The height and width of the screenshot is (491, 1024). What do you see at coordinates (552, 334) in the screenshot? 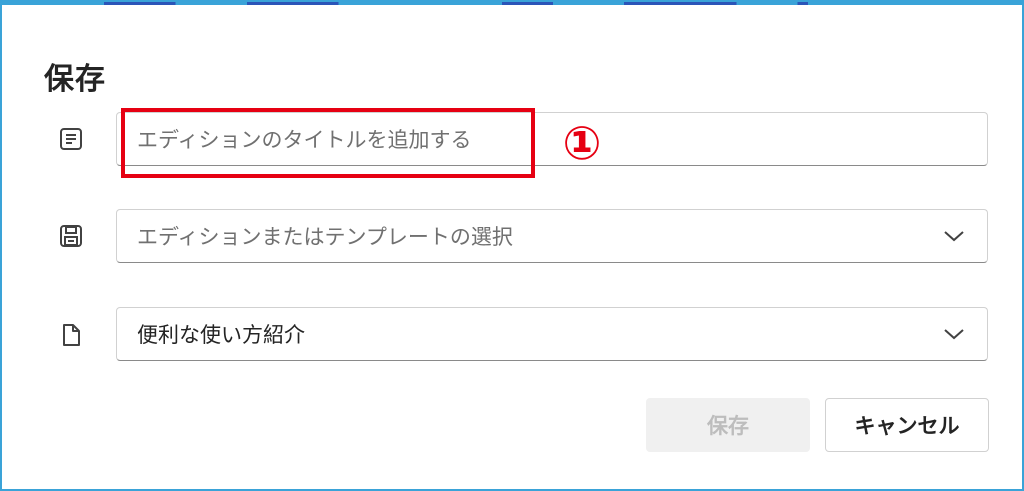
I see `article-select: 便利な使い方紹介` at bounding box center [552, 334].